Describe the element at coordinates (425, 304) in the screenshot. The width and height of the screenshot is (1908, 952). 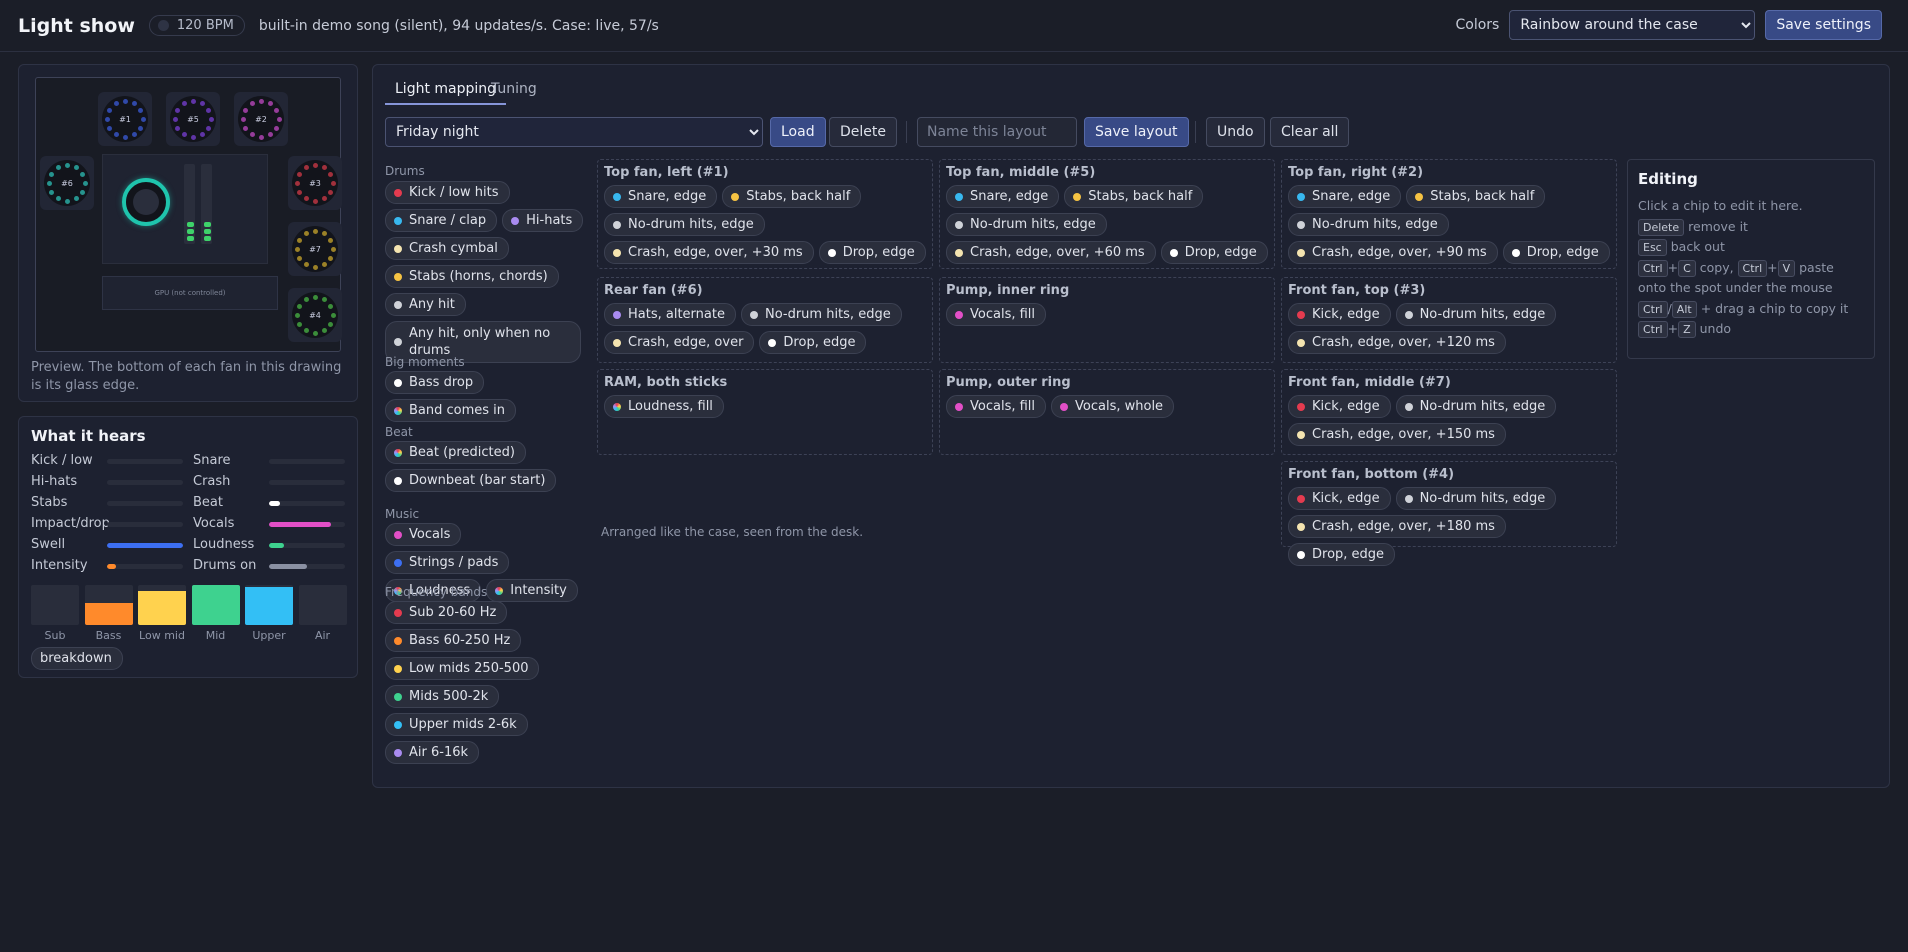
I see `palette-chip: Any hit` at that location.